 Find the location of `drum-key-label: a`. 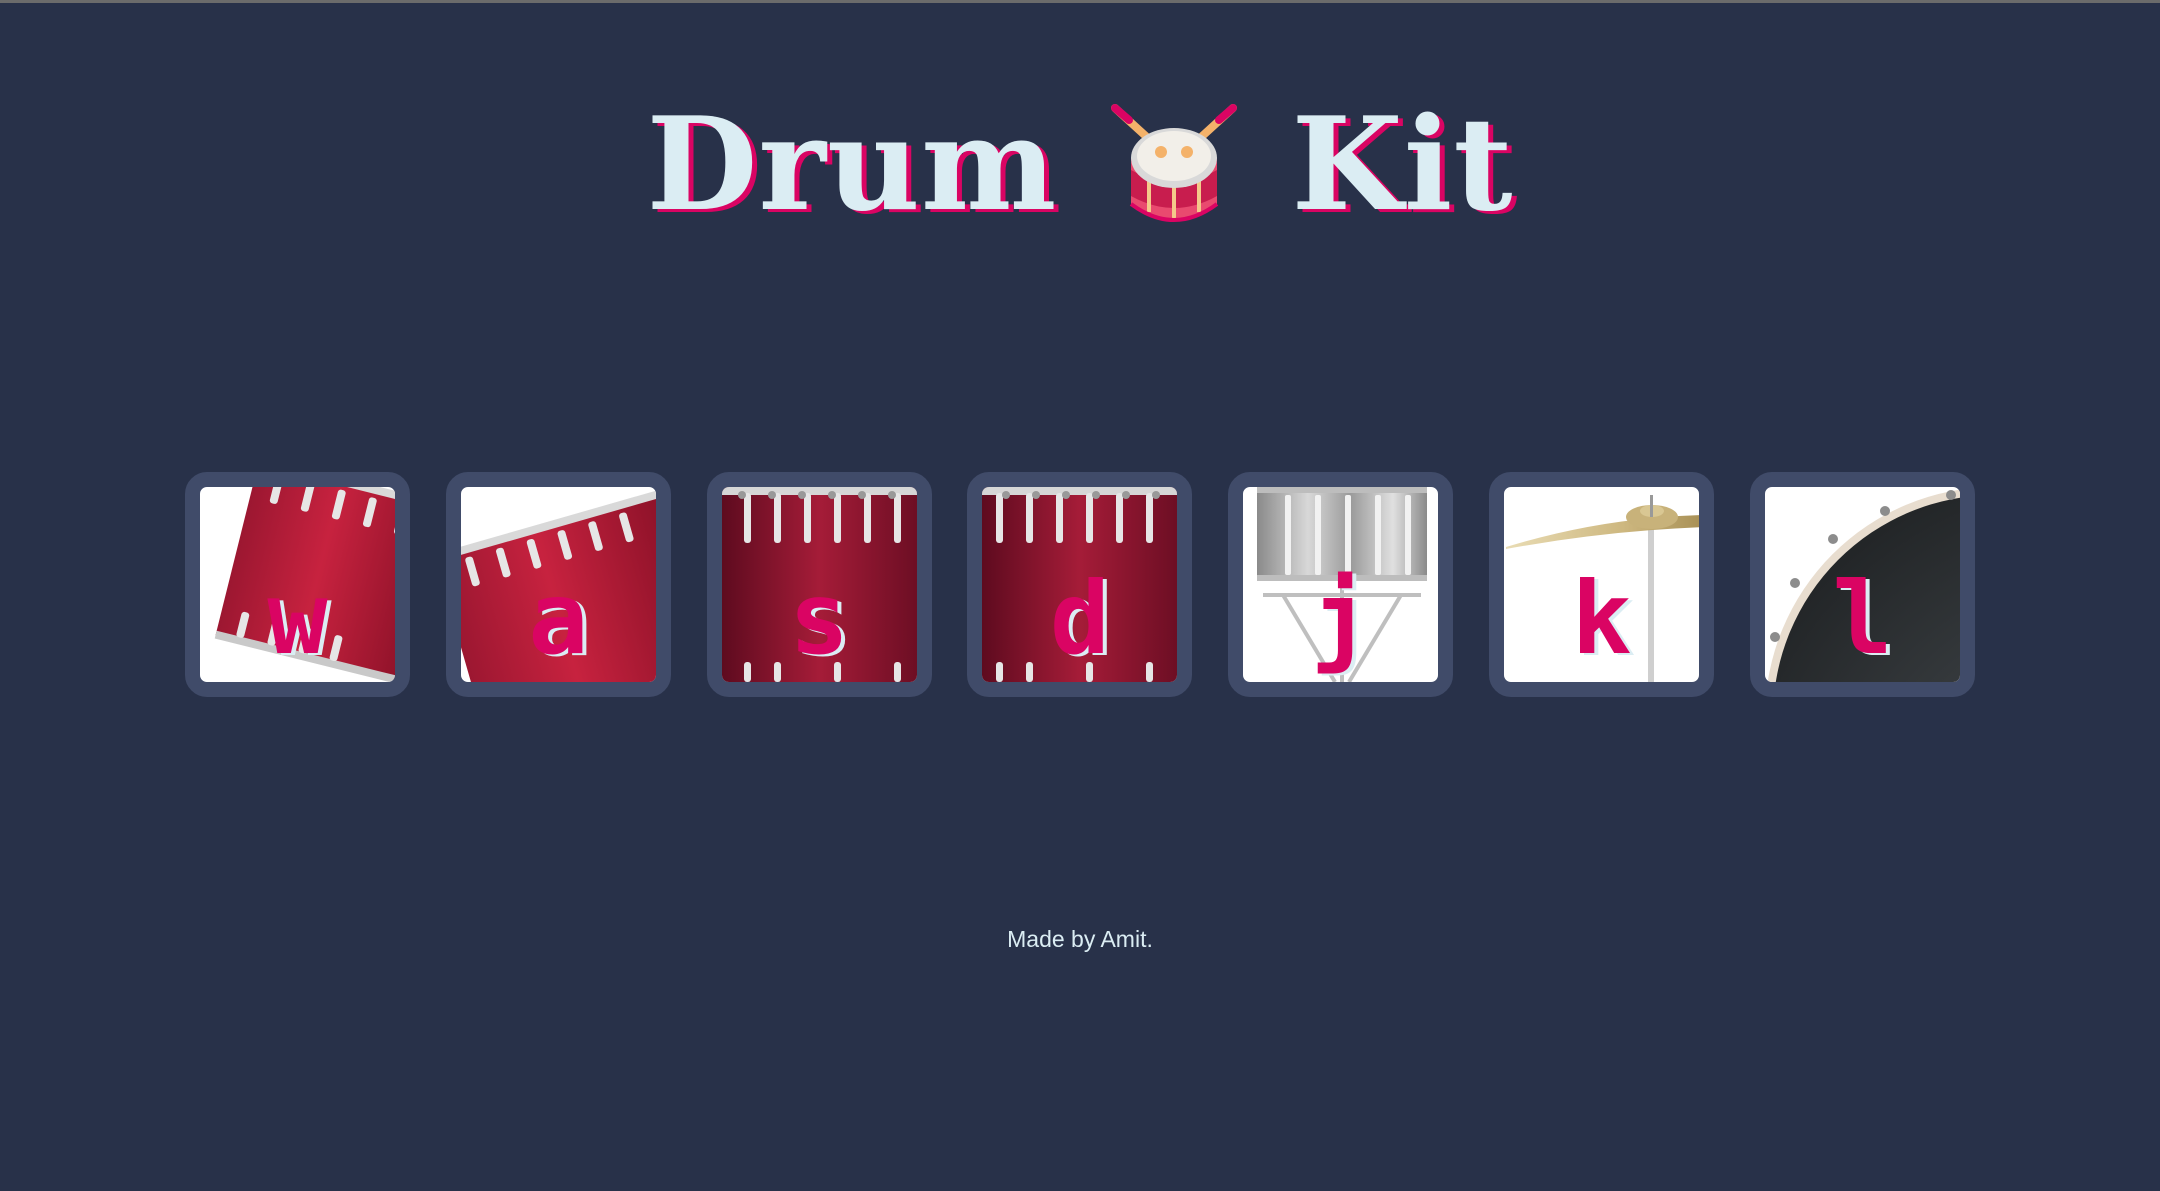

drum-key-label: a is located at coordinates (558, 618).